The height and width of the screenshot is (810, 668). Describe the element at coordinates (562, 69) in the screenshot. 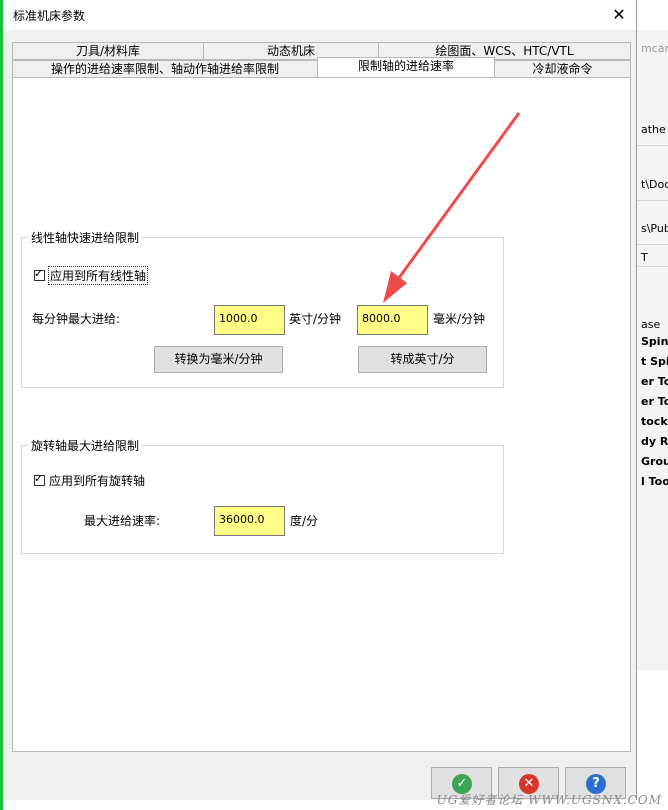

I see `tab-coolant-commands: 冷却液命令` at that location.